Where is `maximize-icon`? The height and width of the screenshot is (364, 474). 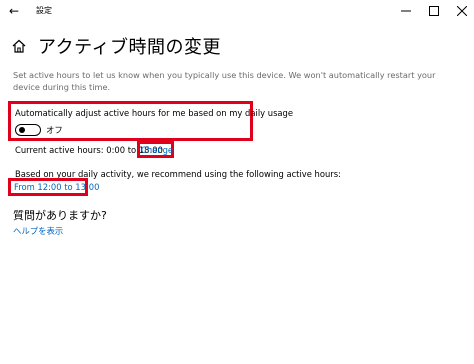
maximize-icon is located at coordinates (434, 11).